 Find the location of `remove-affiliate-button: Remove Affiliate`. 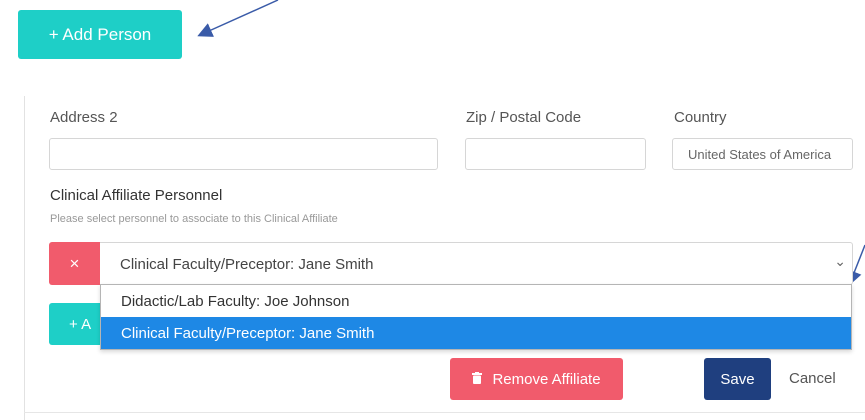

remove-affiliate-button: Remove Affiliate is located at coordinates (536, 379).